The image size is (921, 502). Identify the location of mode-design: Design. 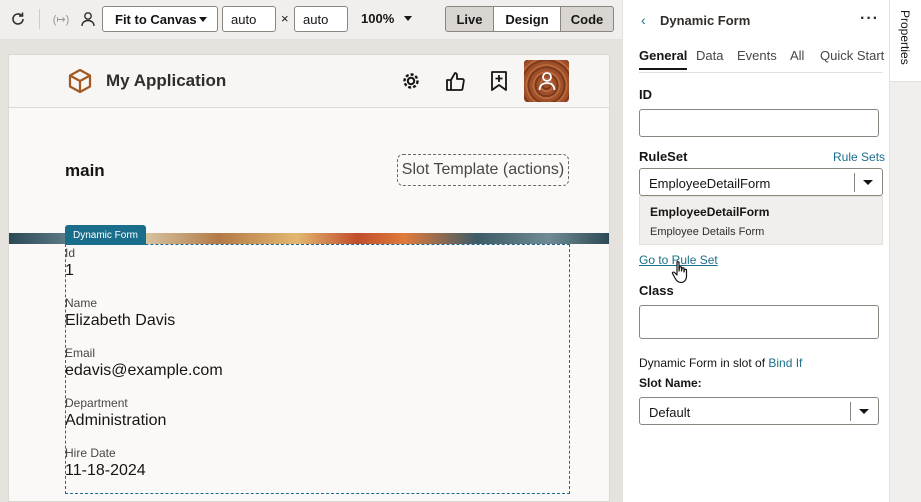
(527, 19).